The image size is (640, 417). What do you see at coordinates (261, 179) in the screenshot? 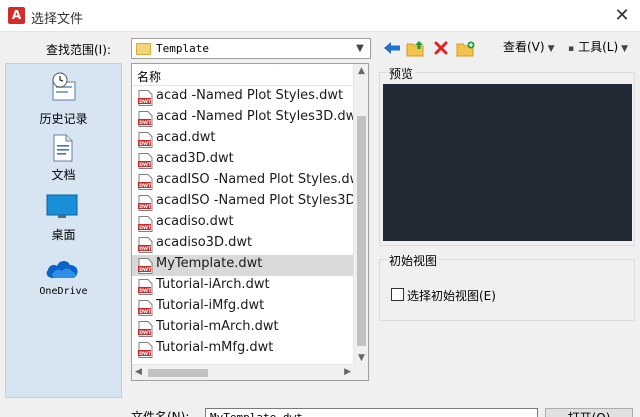
I see `file-name: acadISO -Named Plot Styles.dwt` at bounding box center [261, 179].